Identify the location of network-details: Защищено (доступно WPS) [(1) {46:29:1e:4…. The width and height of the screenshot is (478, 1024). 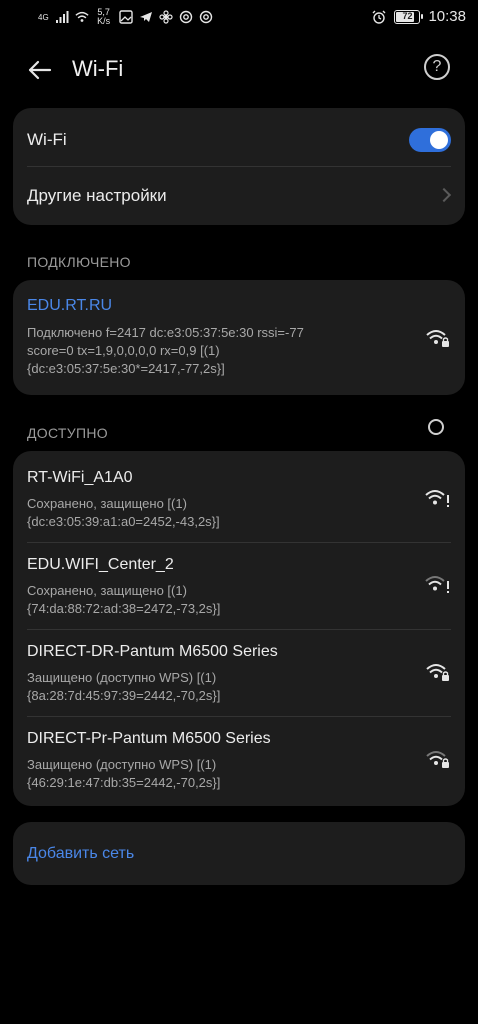
(224, 774).